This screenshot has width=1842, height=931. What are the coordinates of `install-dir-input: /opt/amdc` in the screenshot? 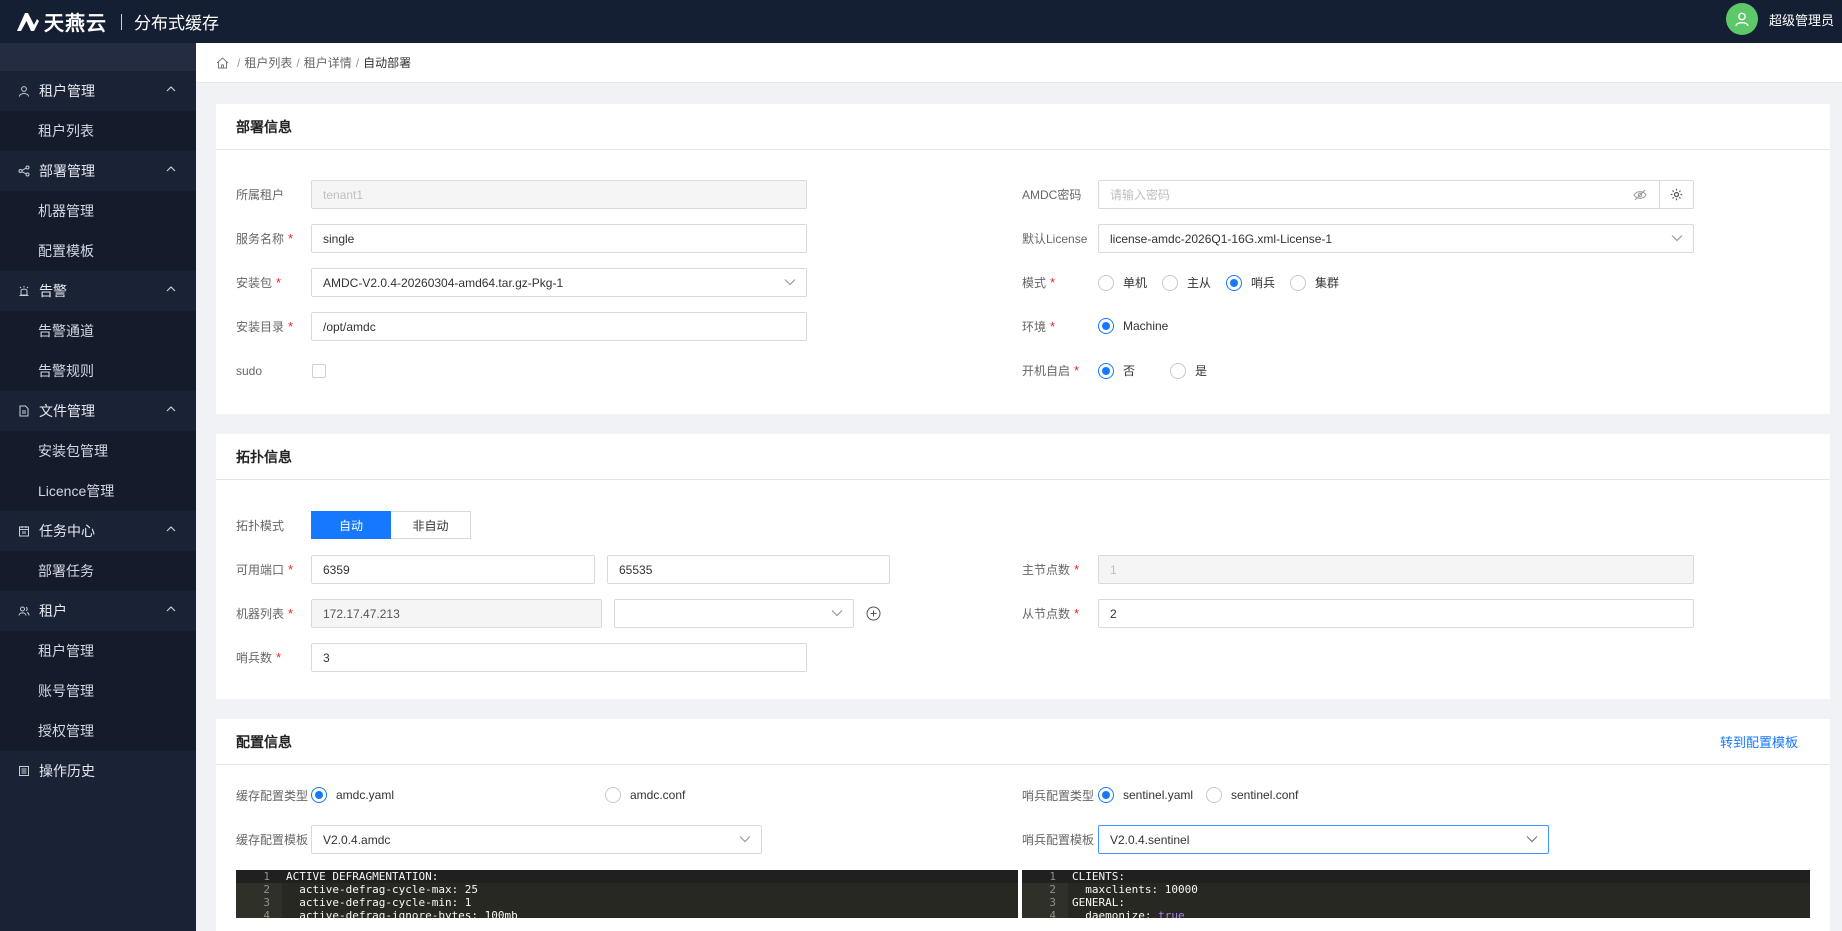 It's located at (559, 326).